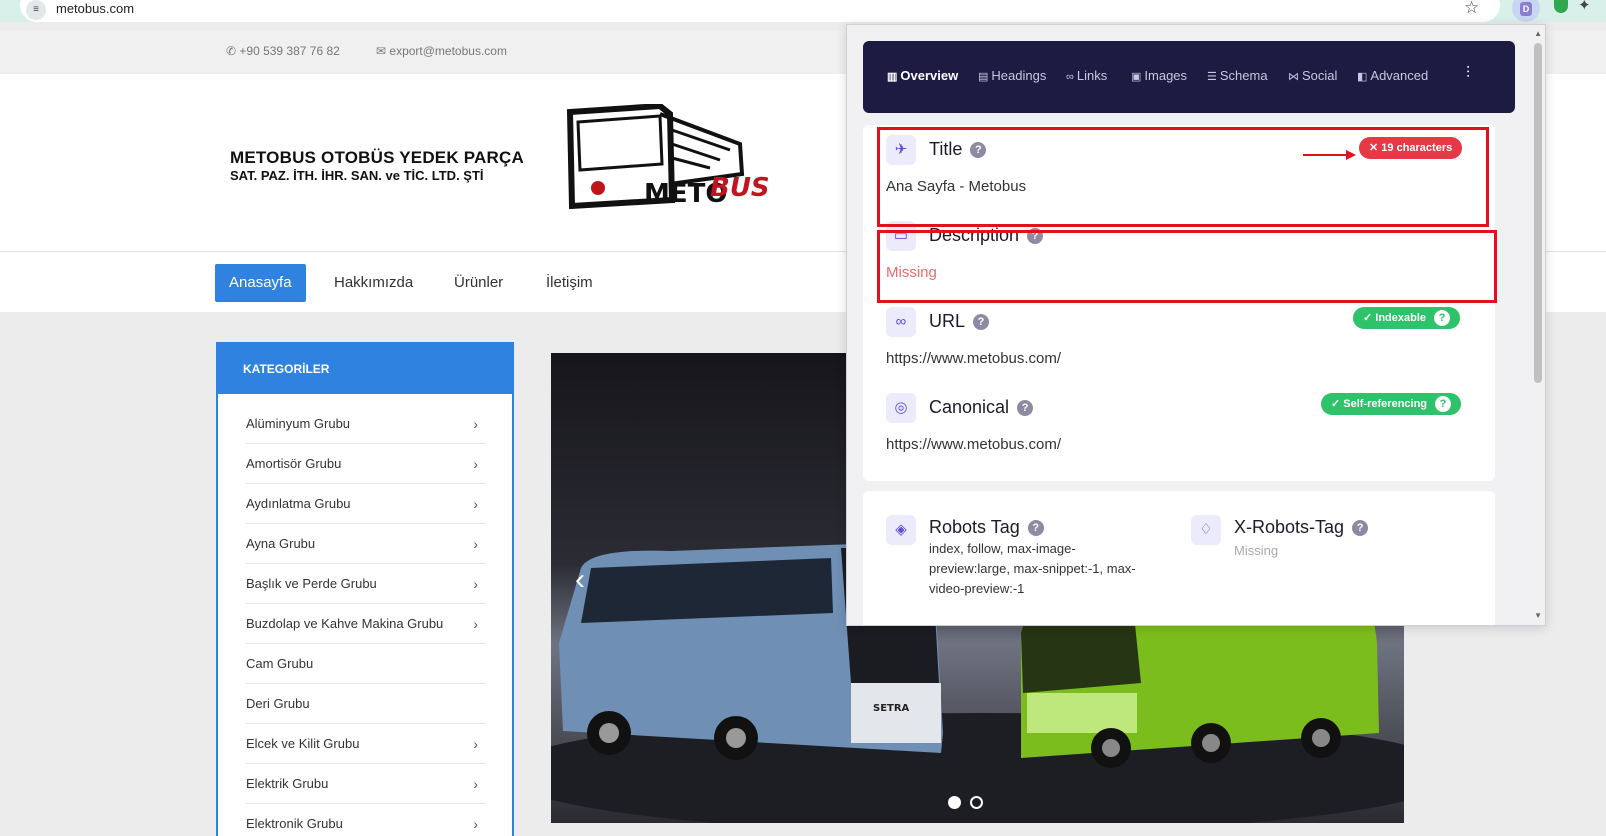  What do you see at coordinates (580, 580) in the screenshot?
I see `chevron-left-icon: ‹` at bounding box center [580, 580].